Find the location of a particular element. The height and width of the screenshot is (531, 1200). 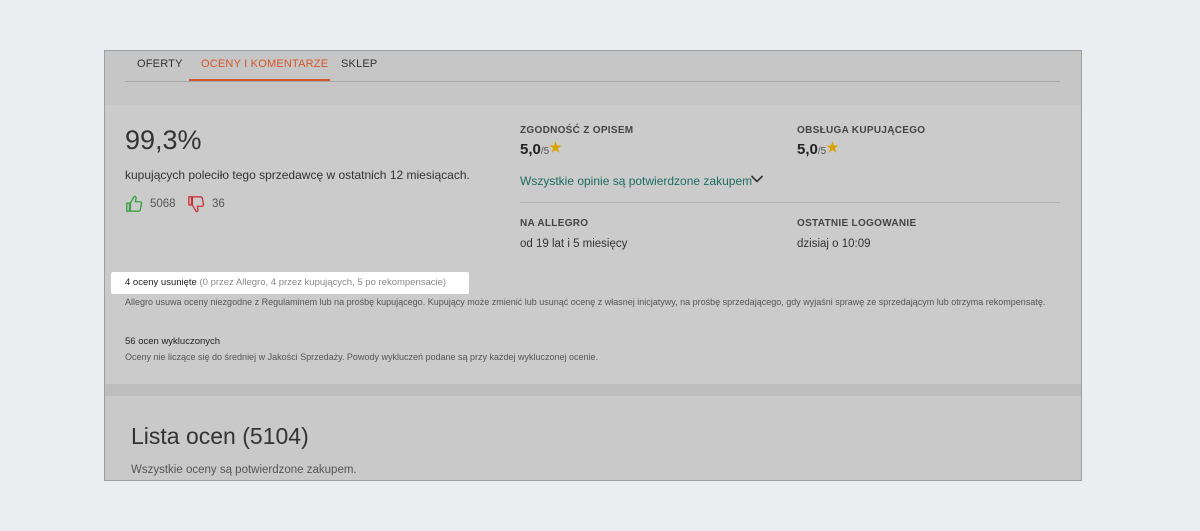

thumb-down-icon is located at coordinates (196, 204).